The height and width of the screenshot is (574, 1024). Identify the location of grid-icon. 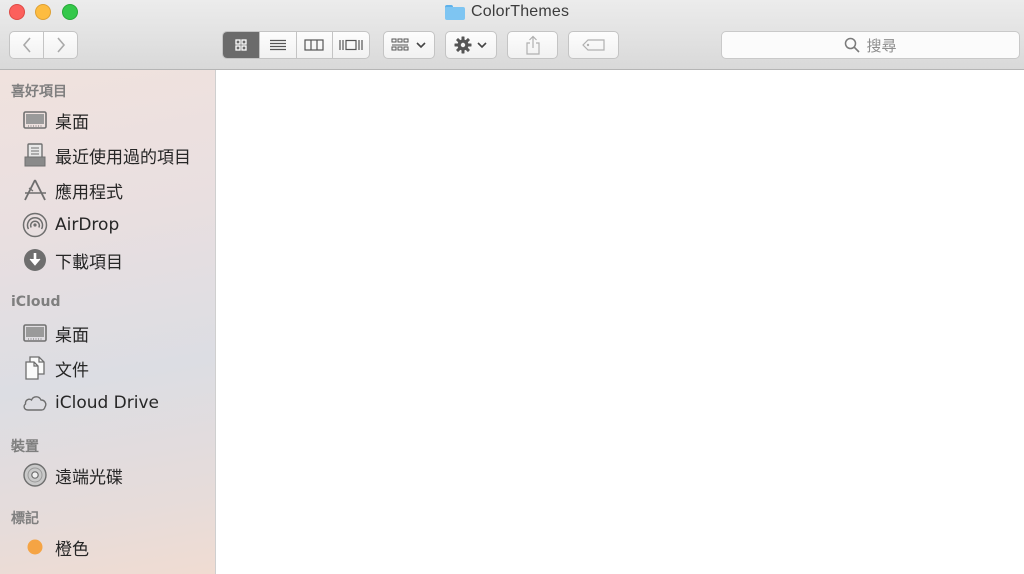
(241, 45).